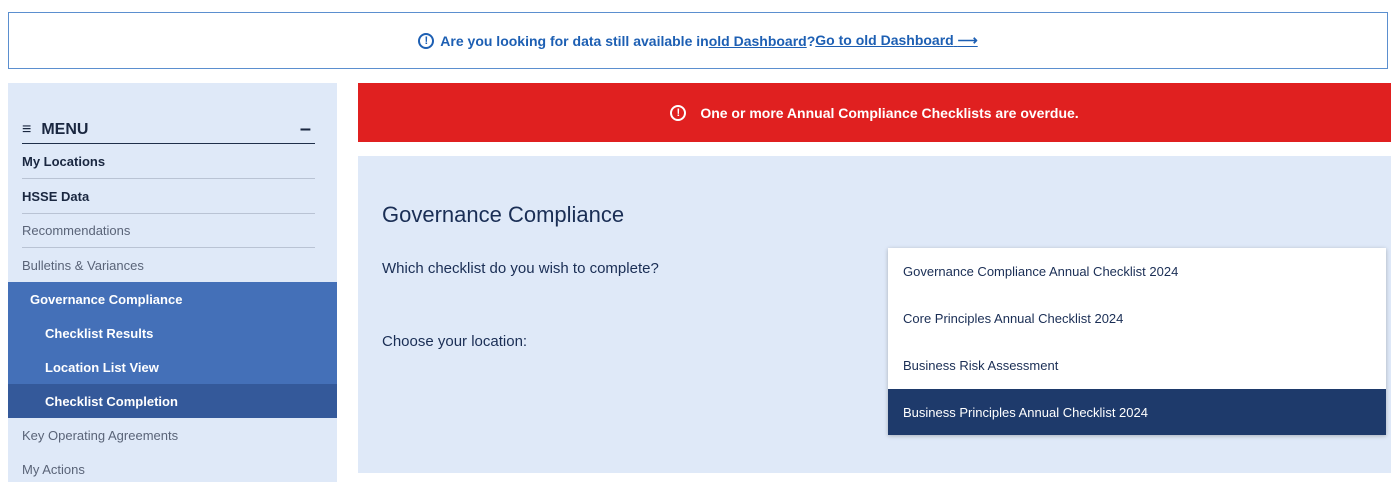  Describe the element at coordinates (168, 435) in the screenshot. I see `sidebar-item-key-operating-agreements: Key Operating Agreements` at that location.